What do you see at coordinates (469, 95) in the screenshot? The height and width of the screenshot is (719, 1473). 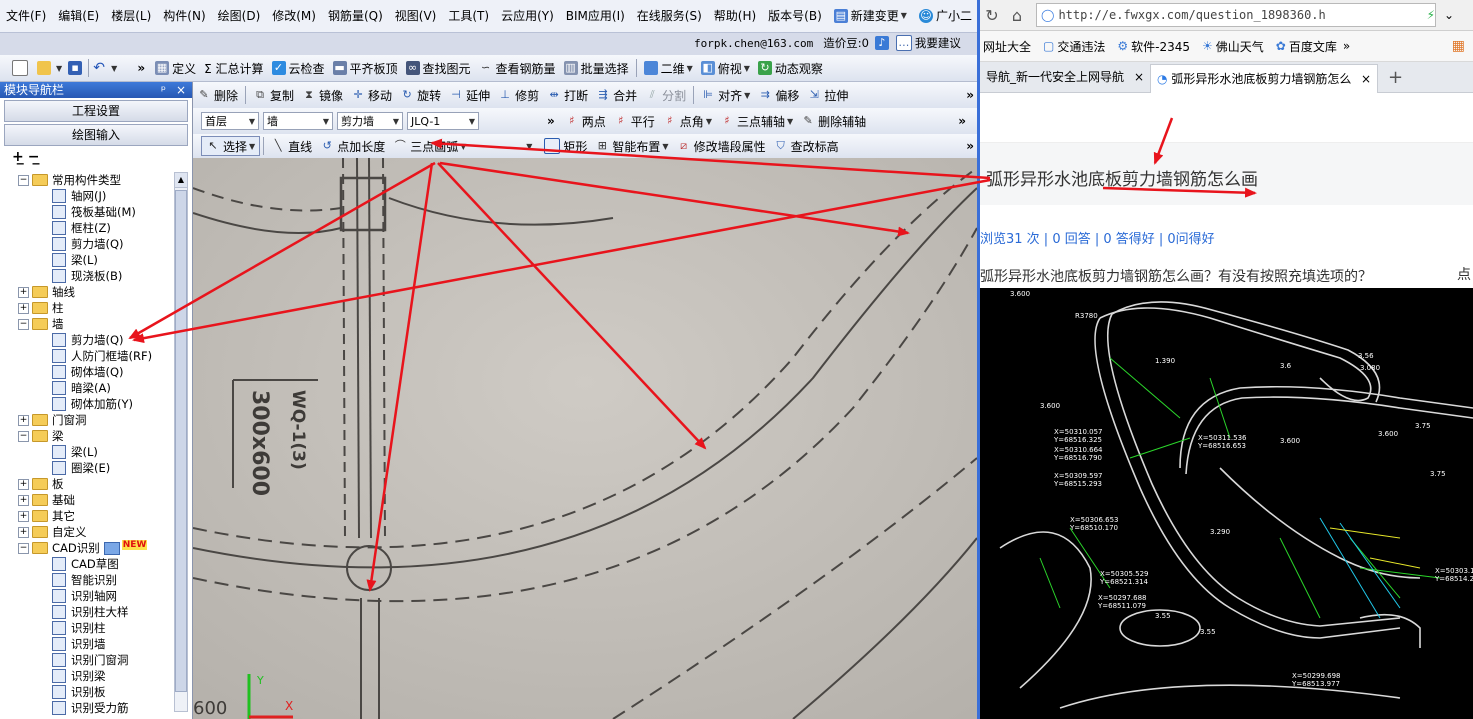 I see `extend-button: ⊣ 延伸` at bounding box center [469, 95].